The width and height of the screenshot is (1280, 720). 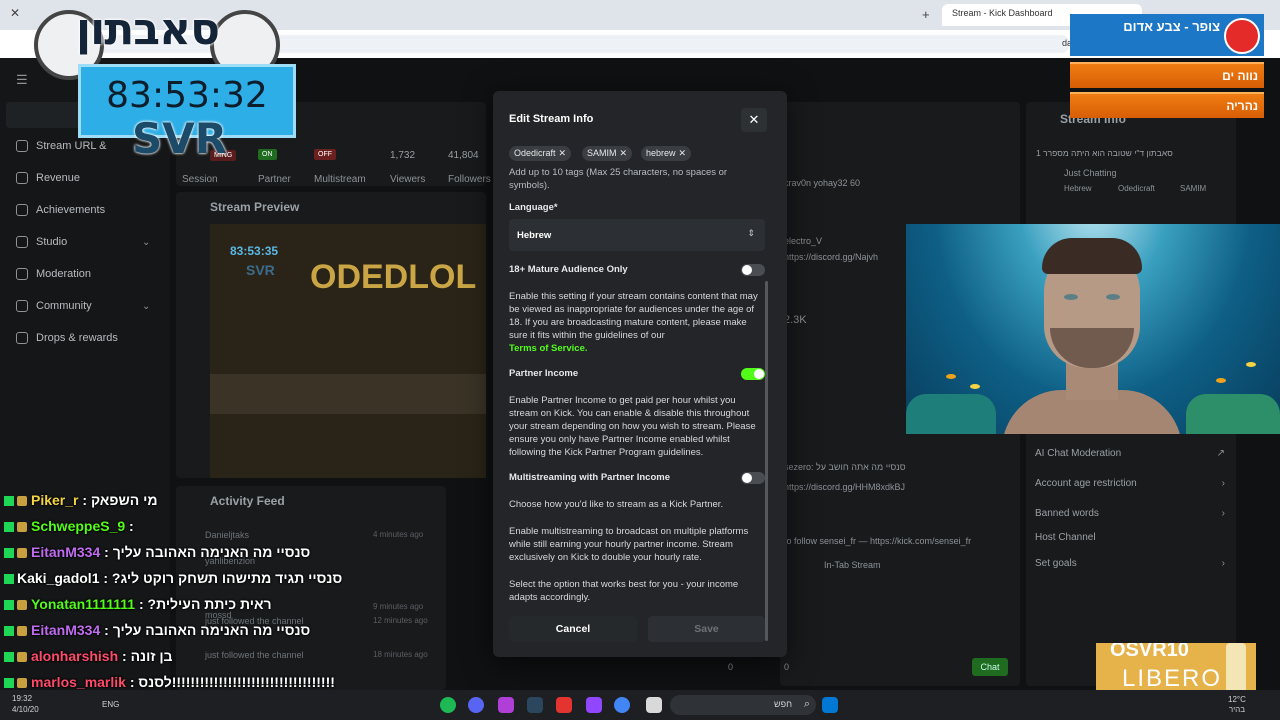 What do you see at coordinates (852, 565) in the screenshot?
I see `in-tab-stream-button: In-Tab Stream` at bounding box center [852, 565].